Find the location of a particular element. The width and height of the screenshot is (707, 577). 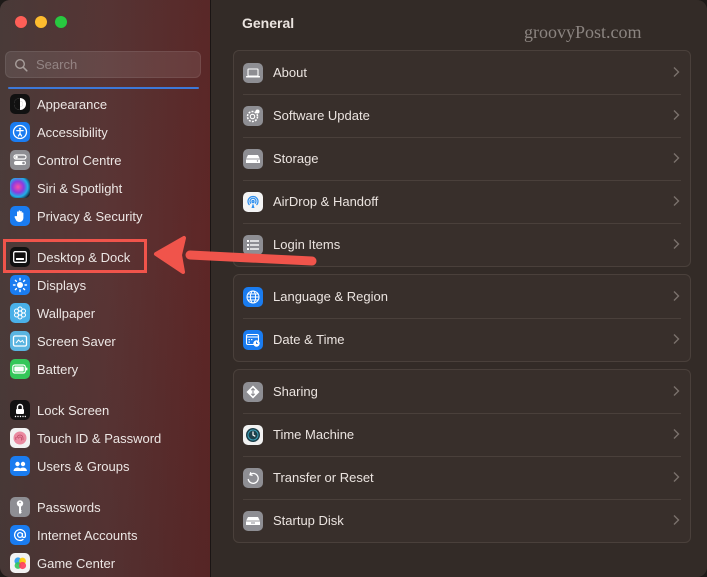

minimize-button is located at coordinates (41, 22).